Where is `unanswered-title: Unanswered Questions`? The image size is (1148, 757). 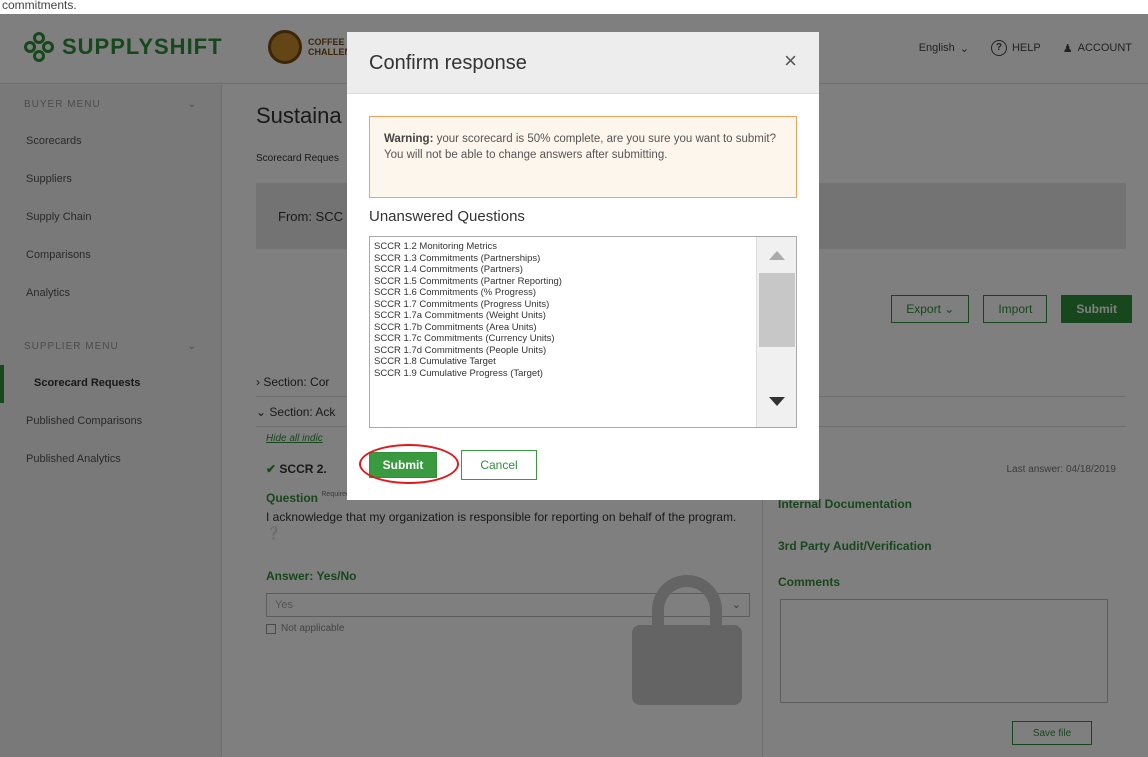 unanswered-title: Unanswered Questions is located at coordinates (447, 216).